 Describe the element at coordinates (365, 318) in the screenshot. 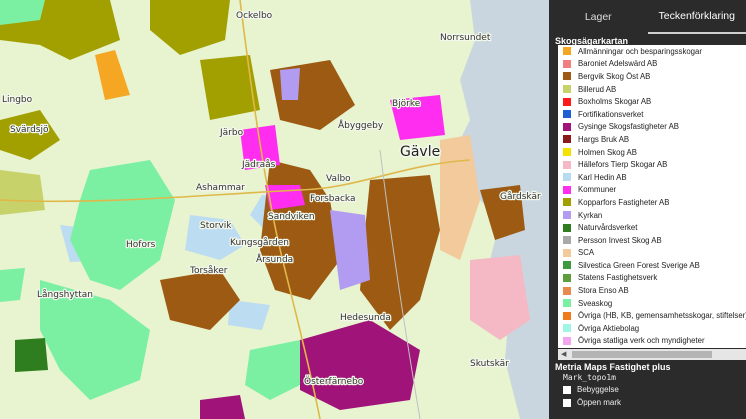

I see `place-label: Hedesunda` at that location.